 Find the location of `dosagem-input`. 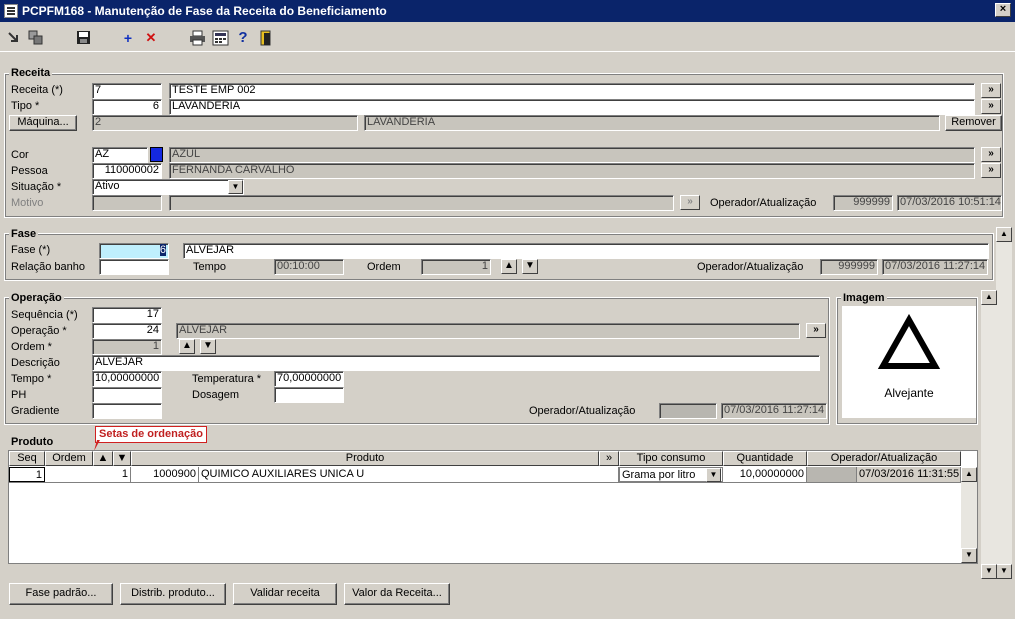

dosagem-input is located at coordinates (309, 395).